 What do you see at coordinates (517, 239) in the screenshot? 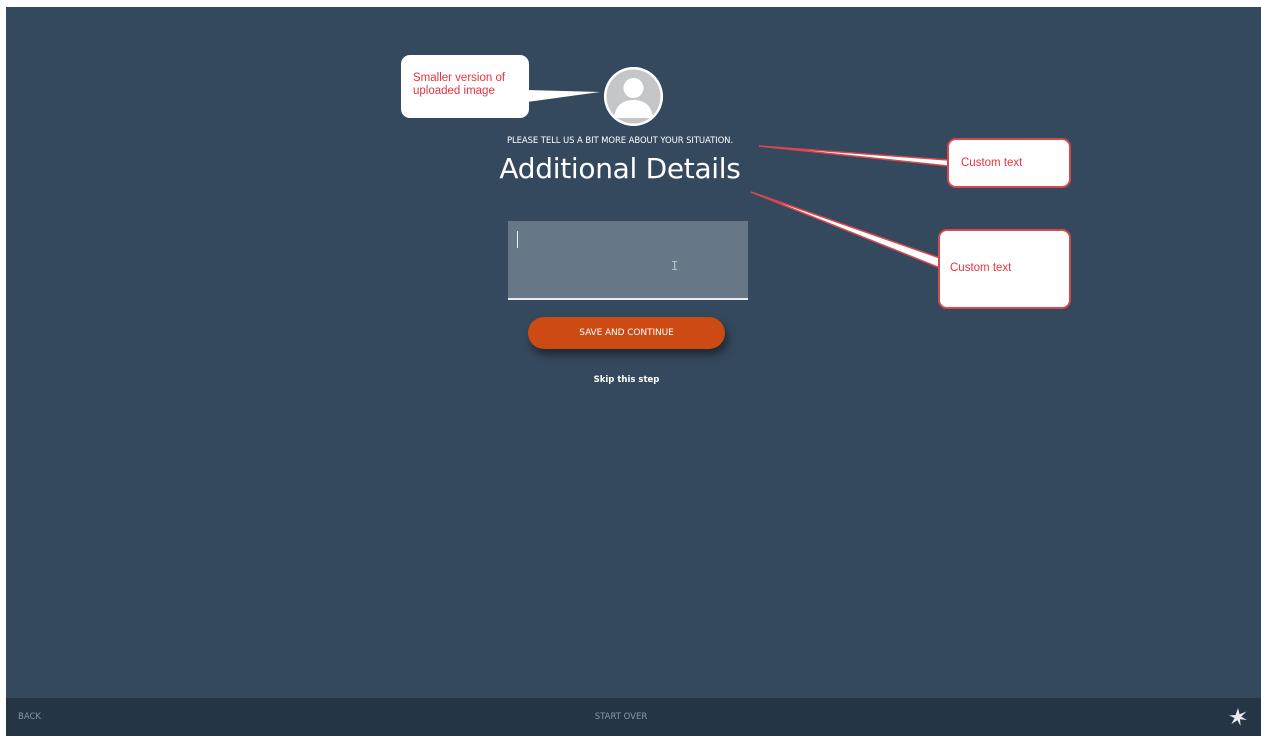
I see `text-caret` at bounding box center [517, 239].